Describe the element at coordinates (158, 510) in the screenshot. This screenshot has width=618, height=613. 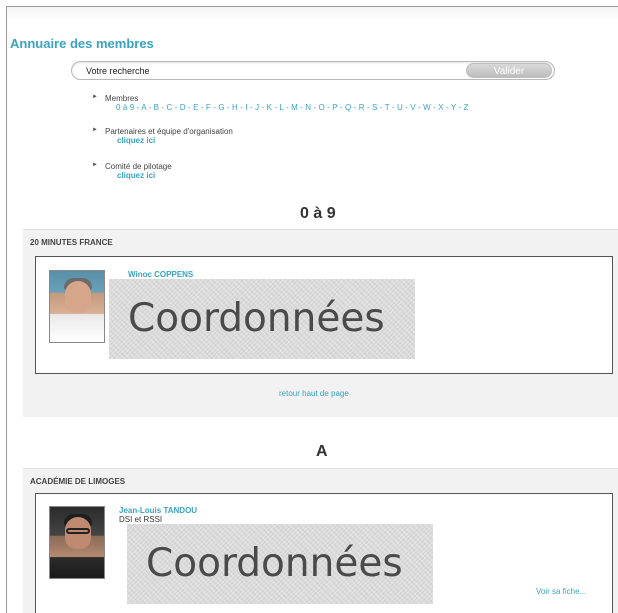
I see `member-name: Jean-Louis TANDOU` at that location.